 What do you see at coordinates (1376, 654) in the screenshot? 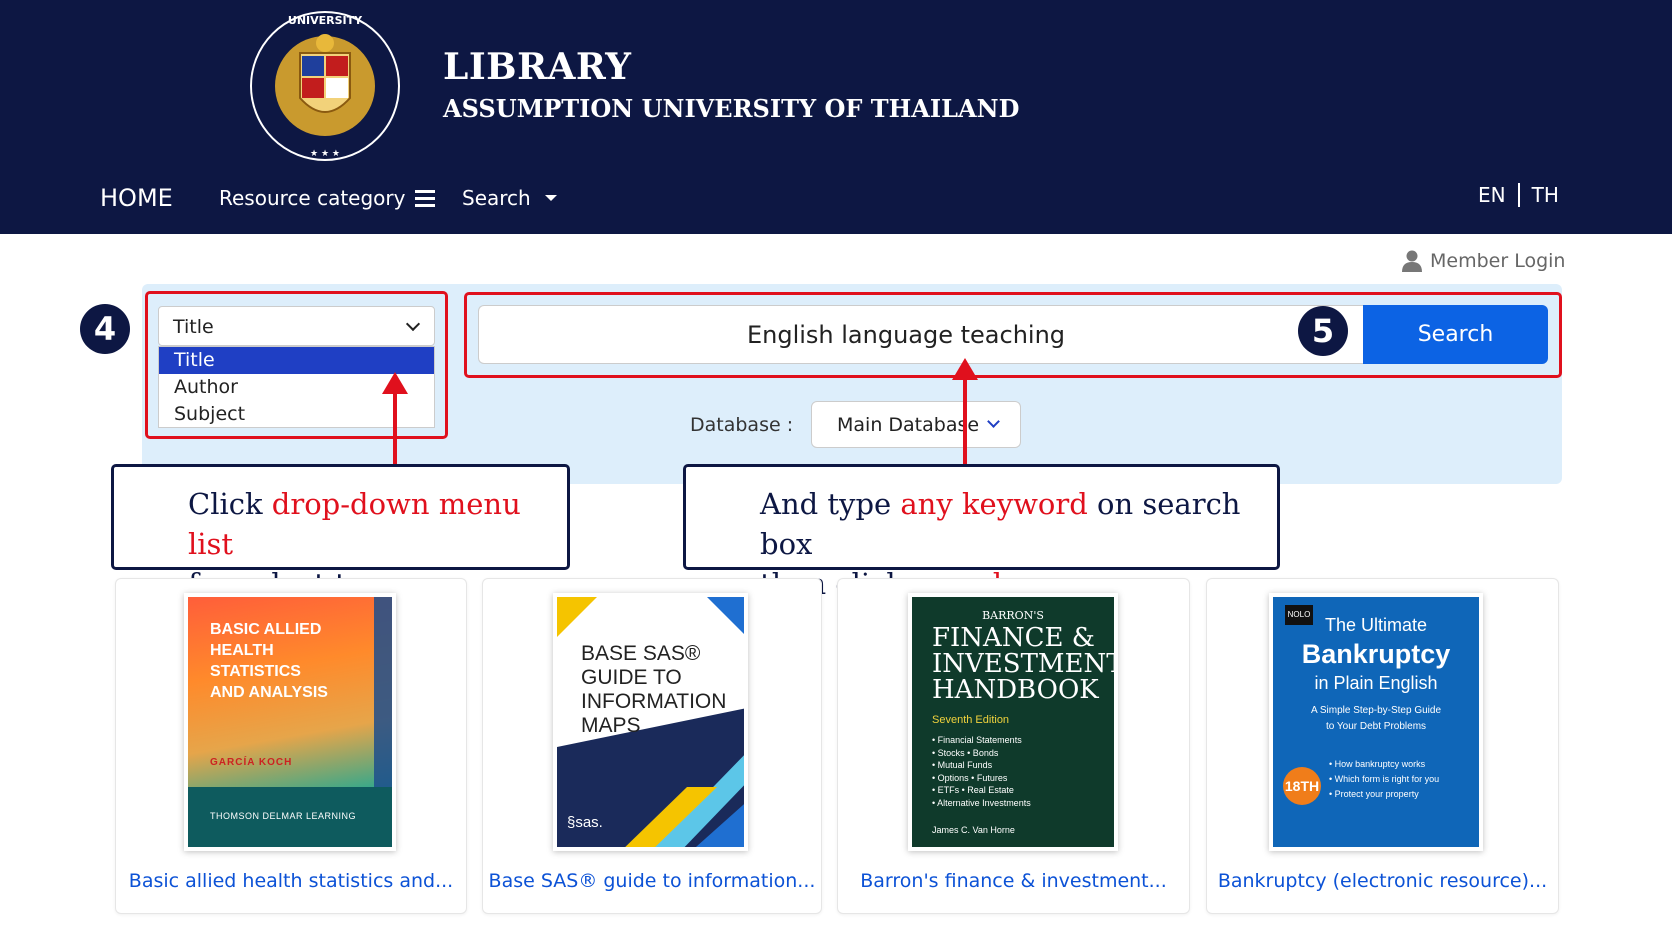
I see `cover-title-line: Bankruptcy` at bounding box center [1376, 654].